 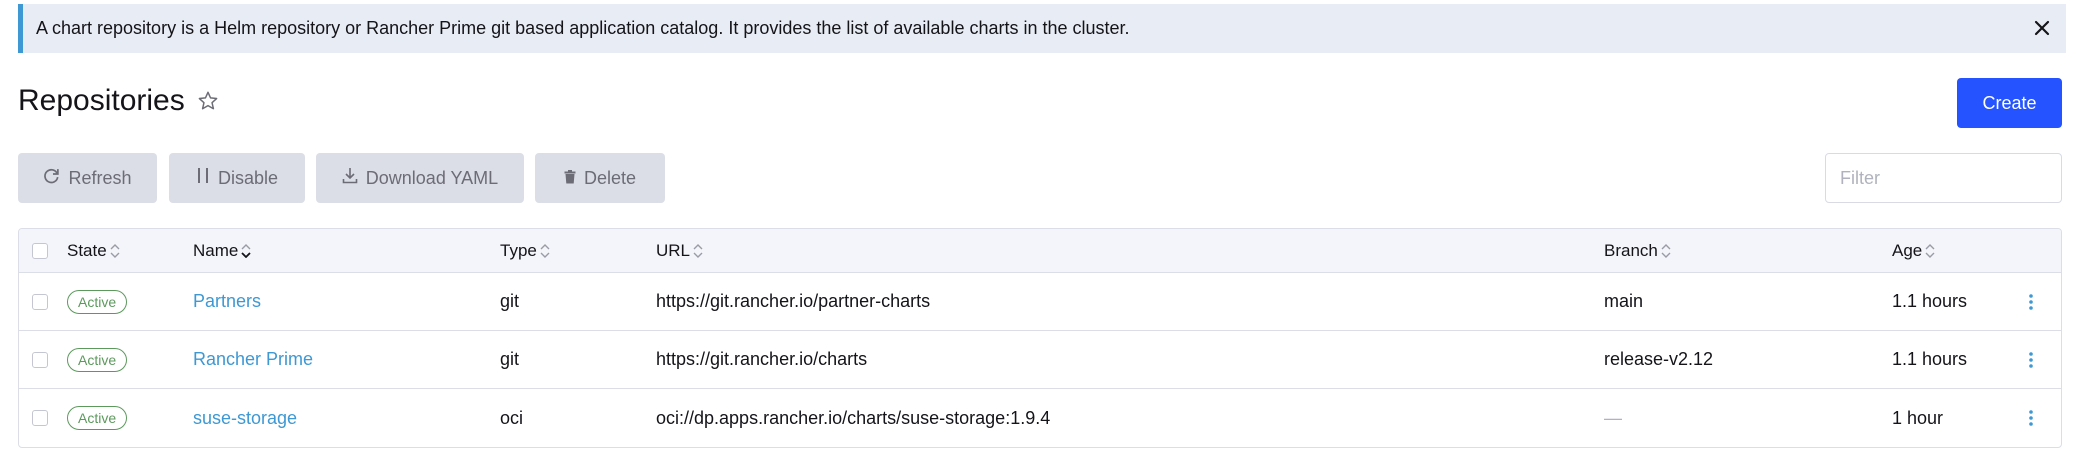 I want to click on download-yaml-button: Download YAML, so click(x=420, y=178).